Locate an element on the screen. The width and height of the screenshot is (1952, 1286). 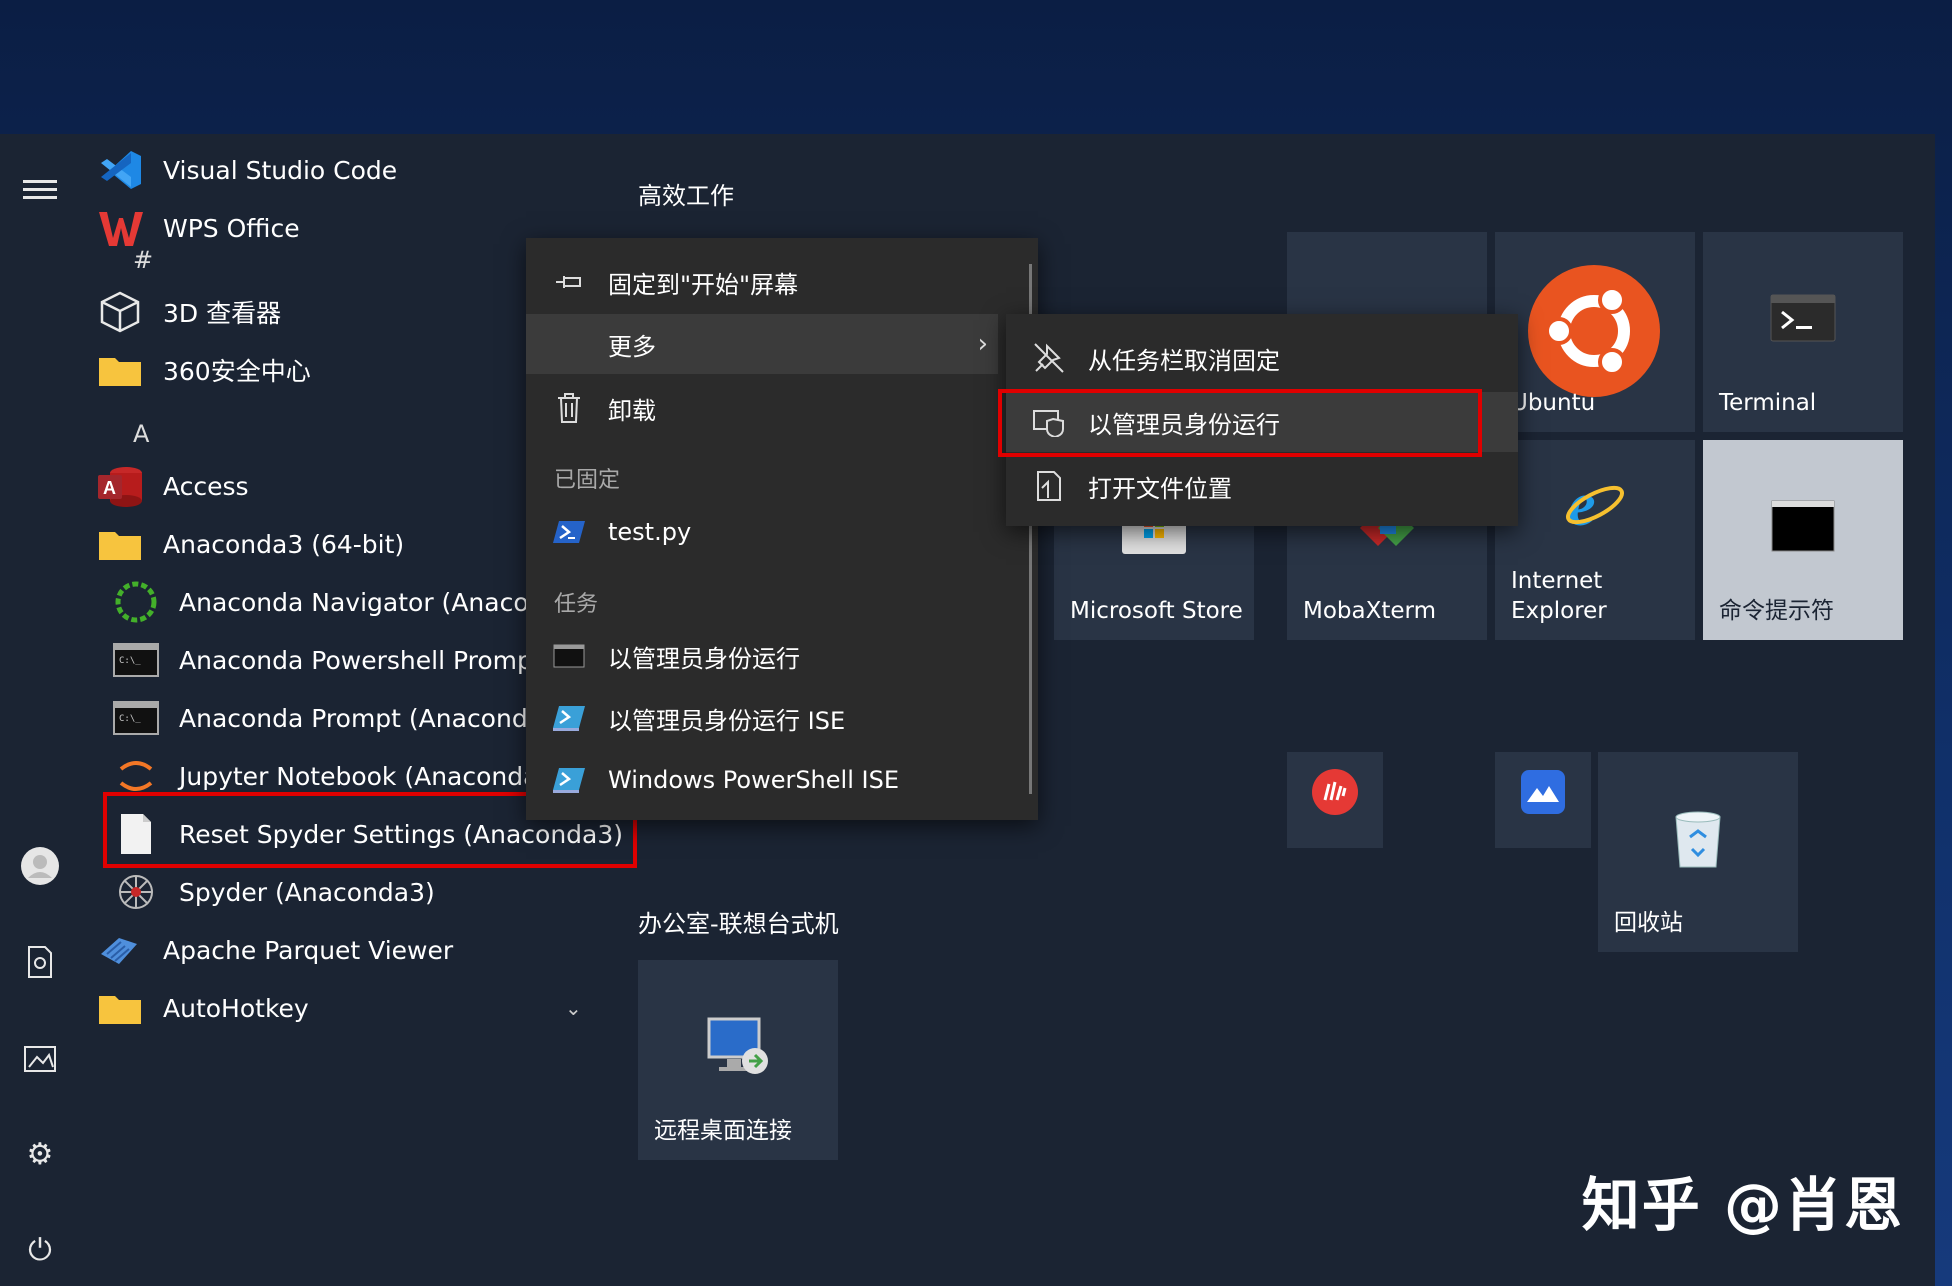
menu-item-label: 固定到"开始"屏幕 is located at coordinates (703, 284).